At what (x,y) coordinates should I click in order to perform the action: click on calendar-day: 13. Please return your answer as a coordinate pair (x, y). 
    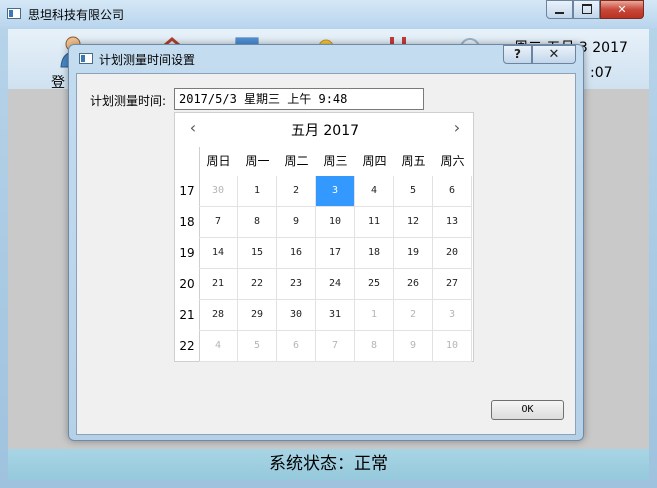
    Looking at the image, I should click on (452, 222).